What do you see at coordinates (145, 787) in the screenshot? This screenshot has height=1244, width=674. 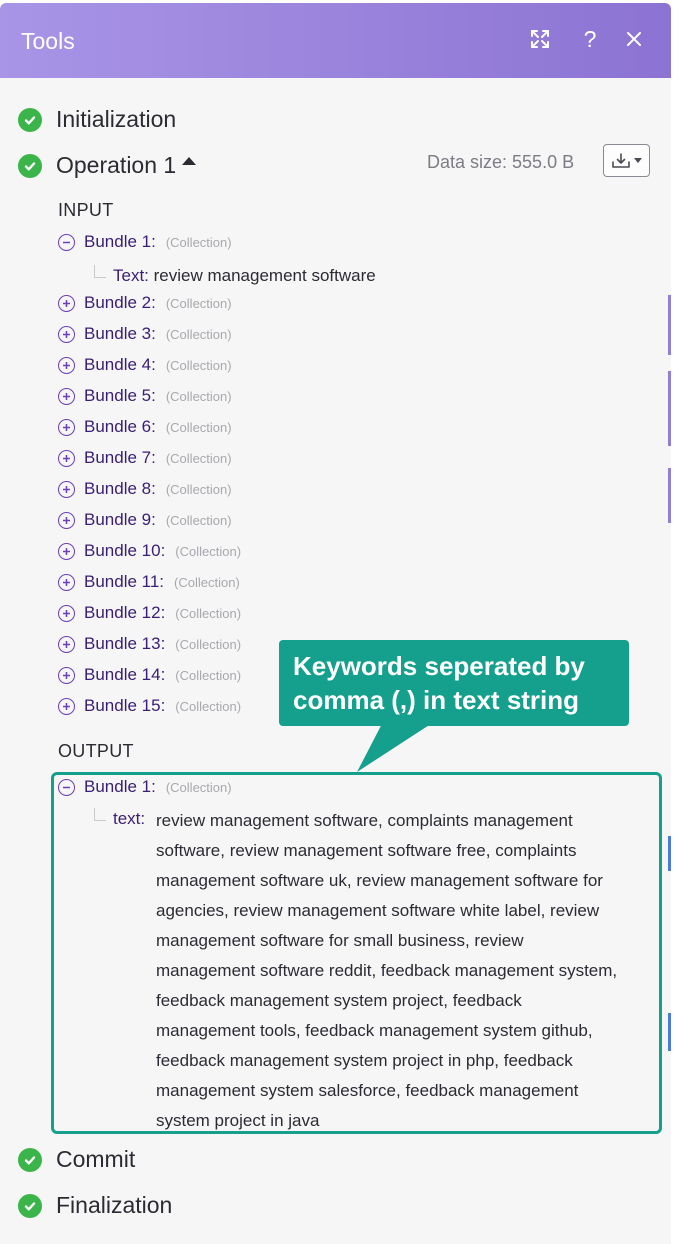 I see `output-bundle-1: Bundle 1: (Collection)` at bounding box center [145, 787].